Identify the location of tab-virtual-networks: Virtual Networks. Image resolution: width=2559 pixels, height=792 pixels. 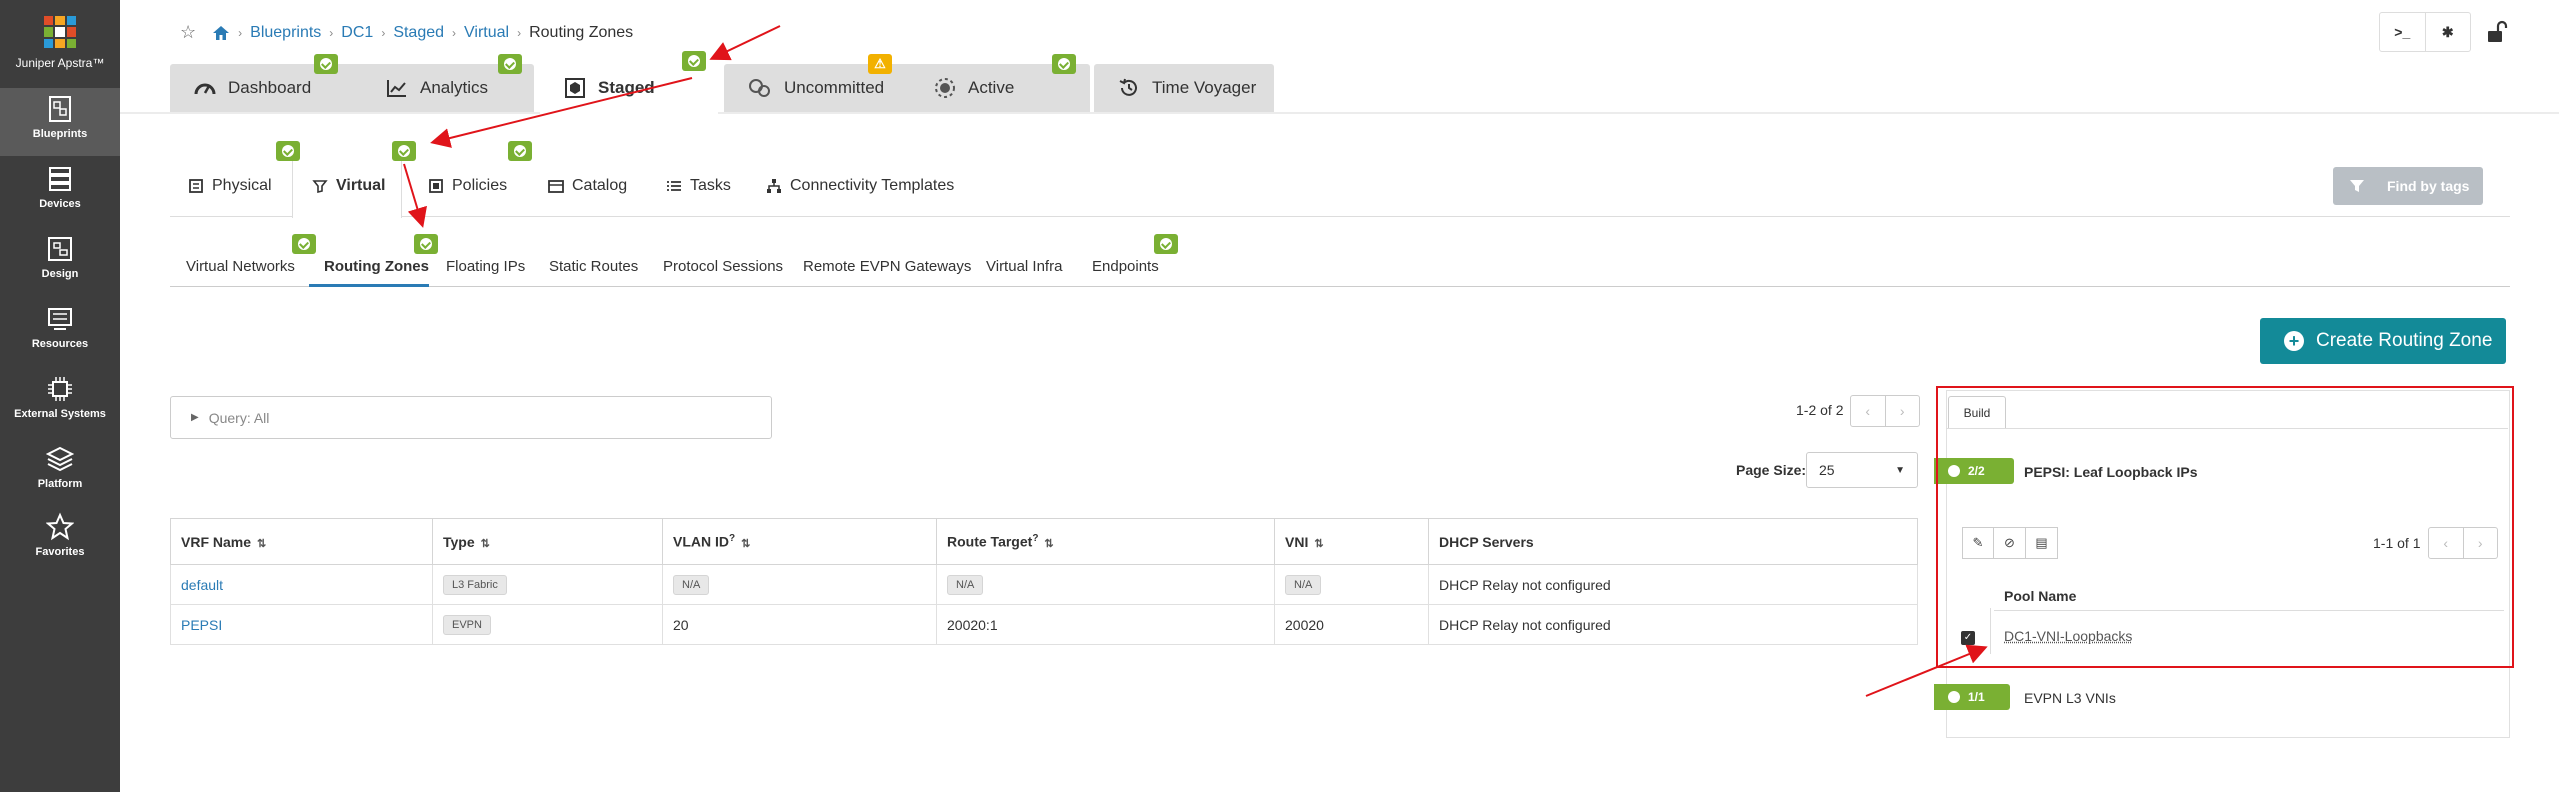
(240, 266).